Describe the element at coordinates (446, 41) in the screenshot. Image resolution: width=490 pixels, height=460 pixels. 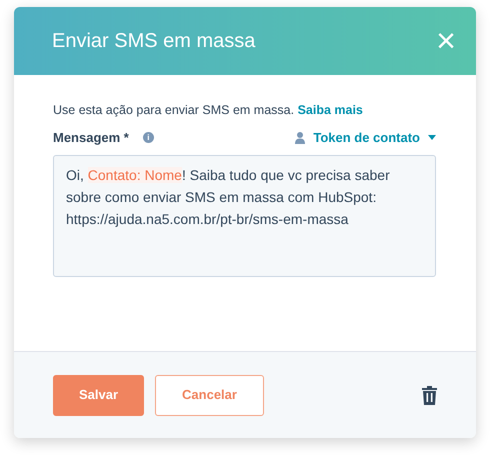
I see `close-button: ×` at that location.